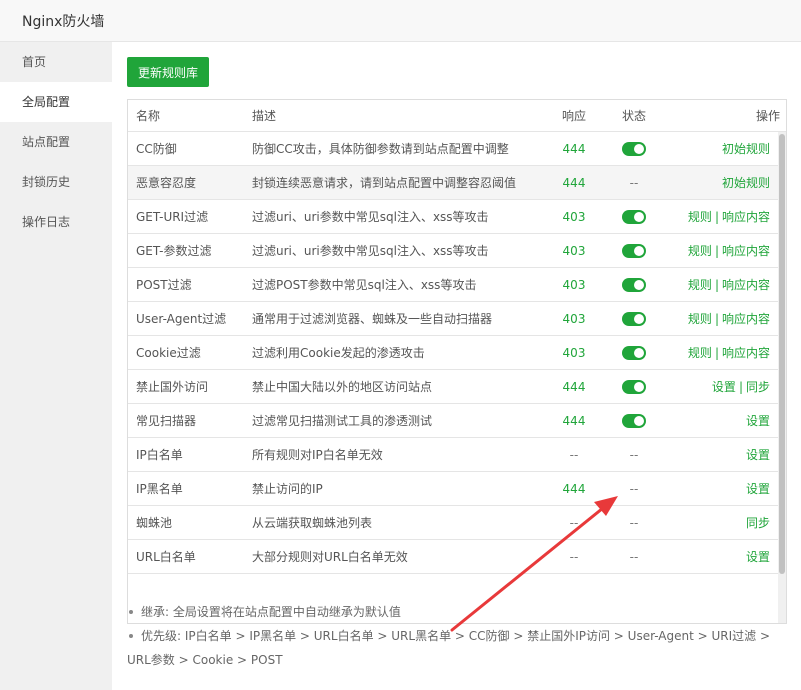 Image resolution: width=801 pixels, height=690 pixels. I want to click on rule-name: GET-参数过滤, so click(174, 251).